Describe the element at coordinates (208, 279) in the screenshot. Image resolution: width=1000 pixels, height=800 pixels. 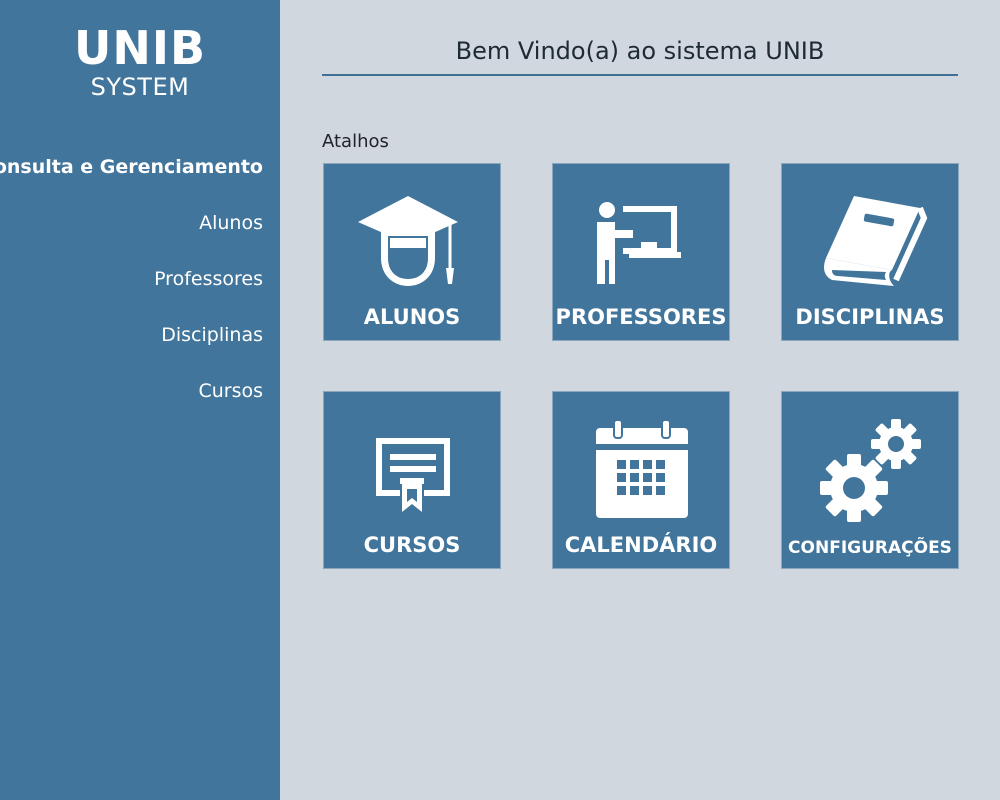
I see `sidebar-item-professores: Professores` at that location.